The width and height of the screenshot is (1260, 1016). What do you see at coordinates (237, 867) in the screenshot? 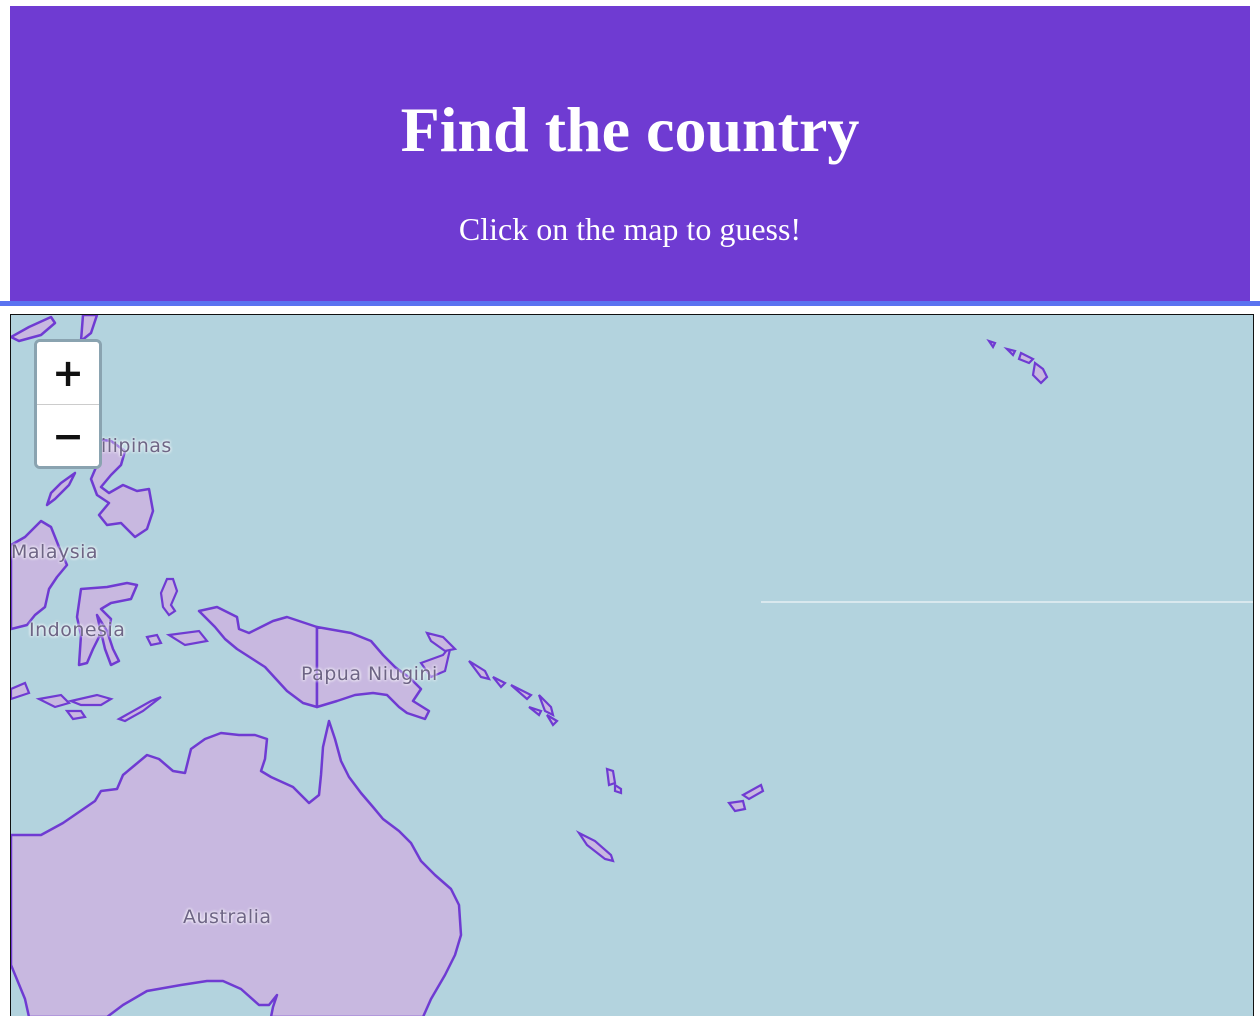
I see `country-australia` at bounding box center [237, 867].